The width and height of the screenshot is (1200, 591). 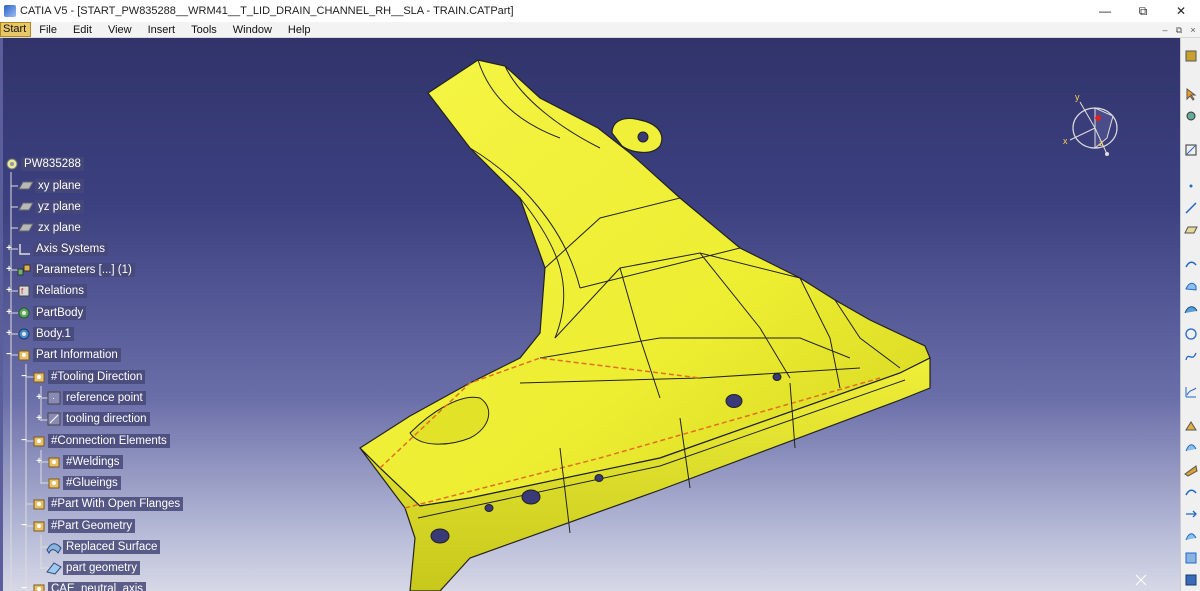 What do you see at coordinates (1191, 286) in the screenshot?
I see `revolve-icon` at bounding box center [1191, 286].